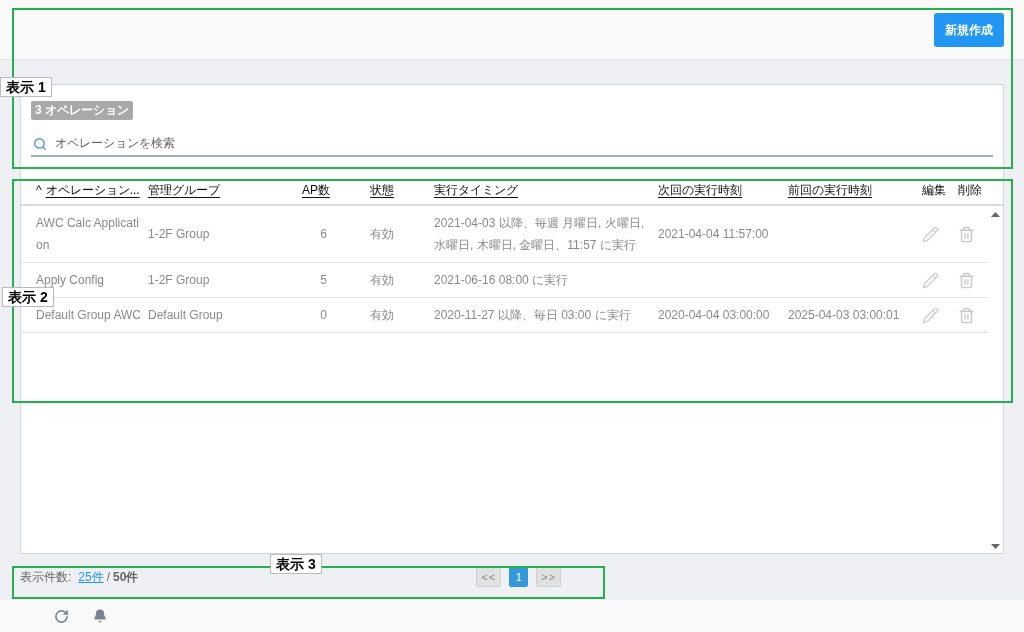 The width and height of the screenshot is (1024, 632). Describe the element at coordinates (40, 144) in the screenshot. I see `search-icon` at that location.